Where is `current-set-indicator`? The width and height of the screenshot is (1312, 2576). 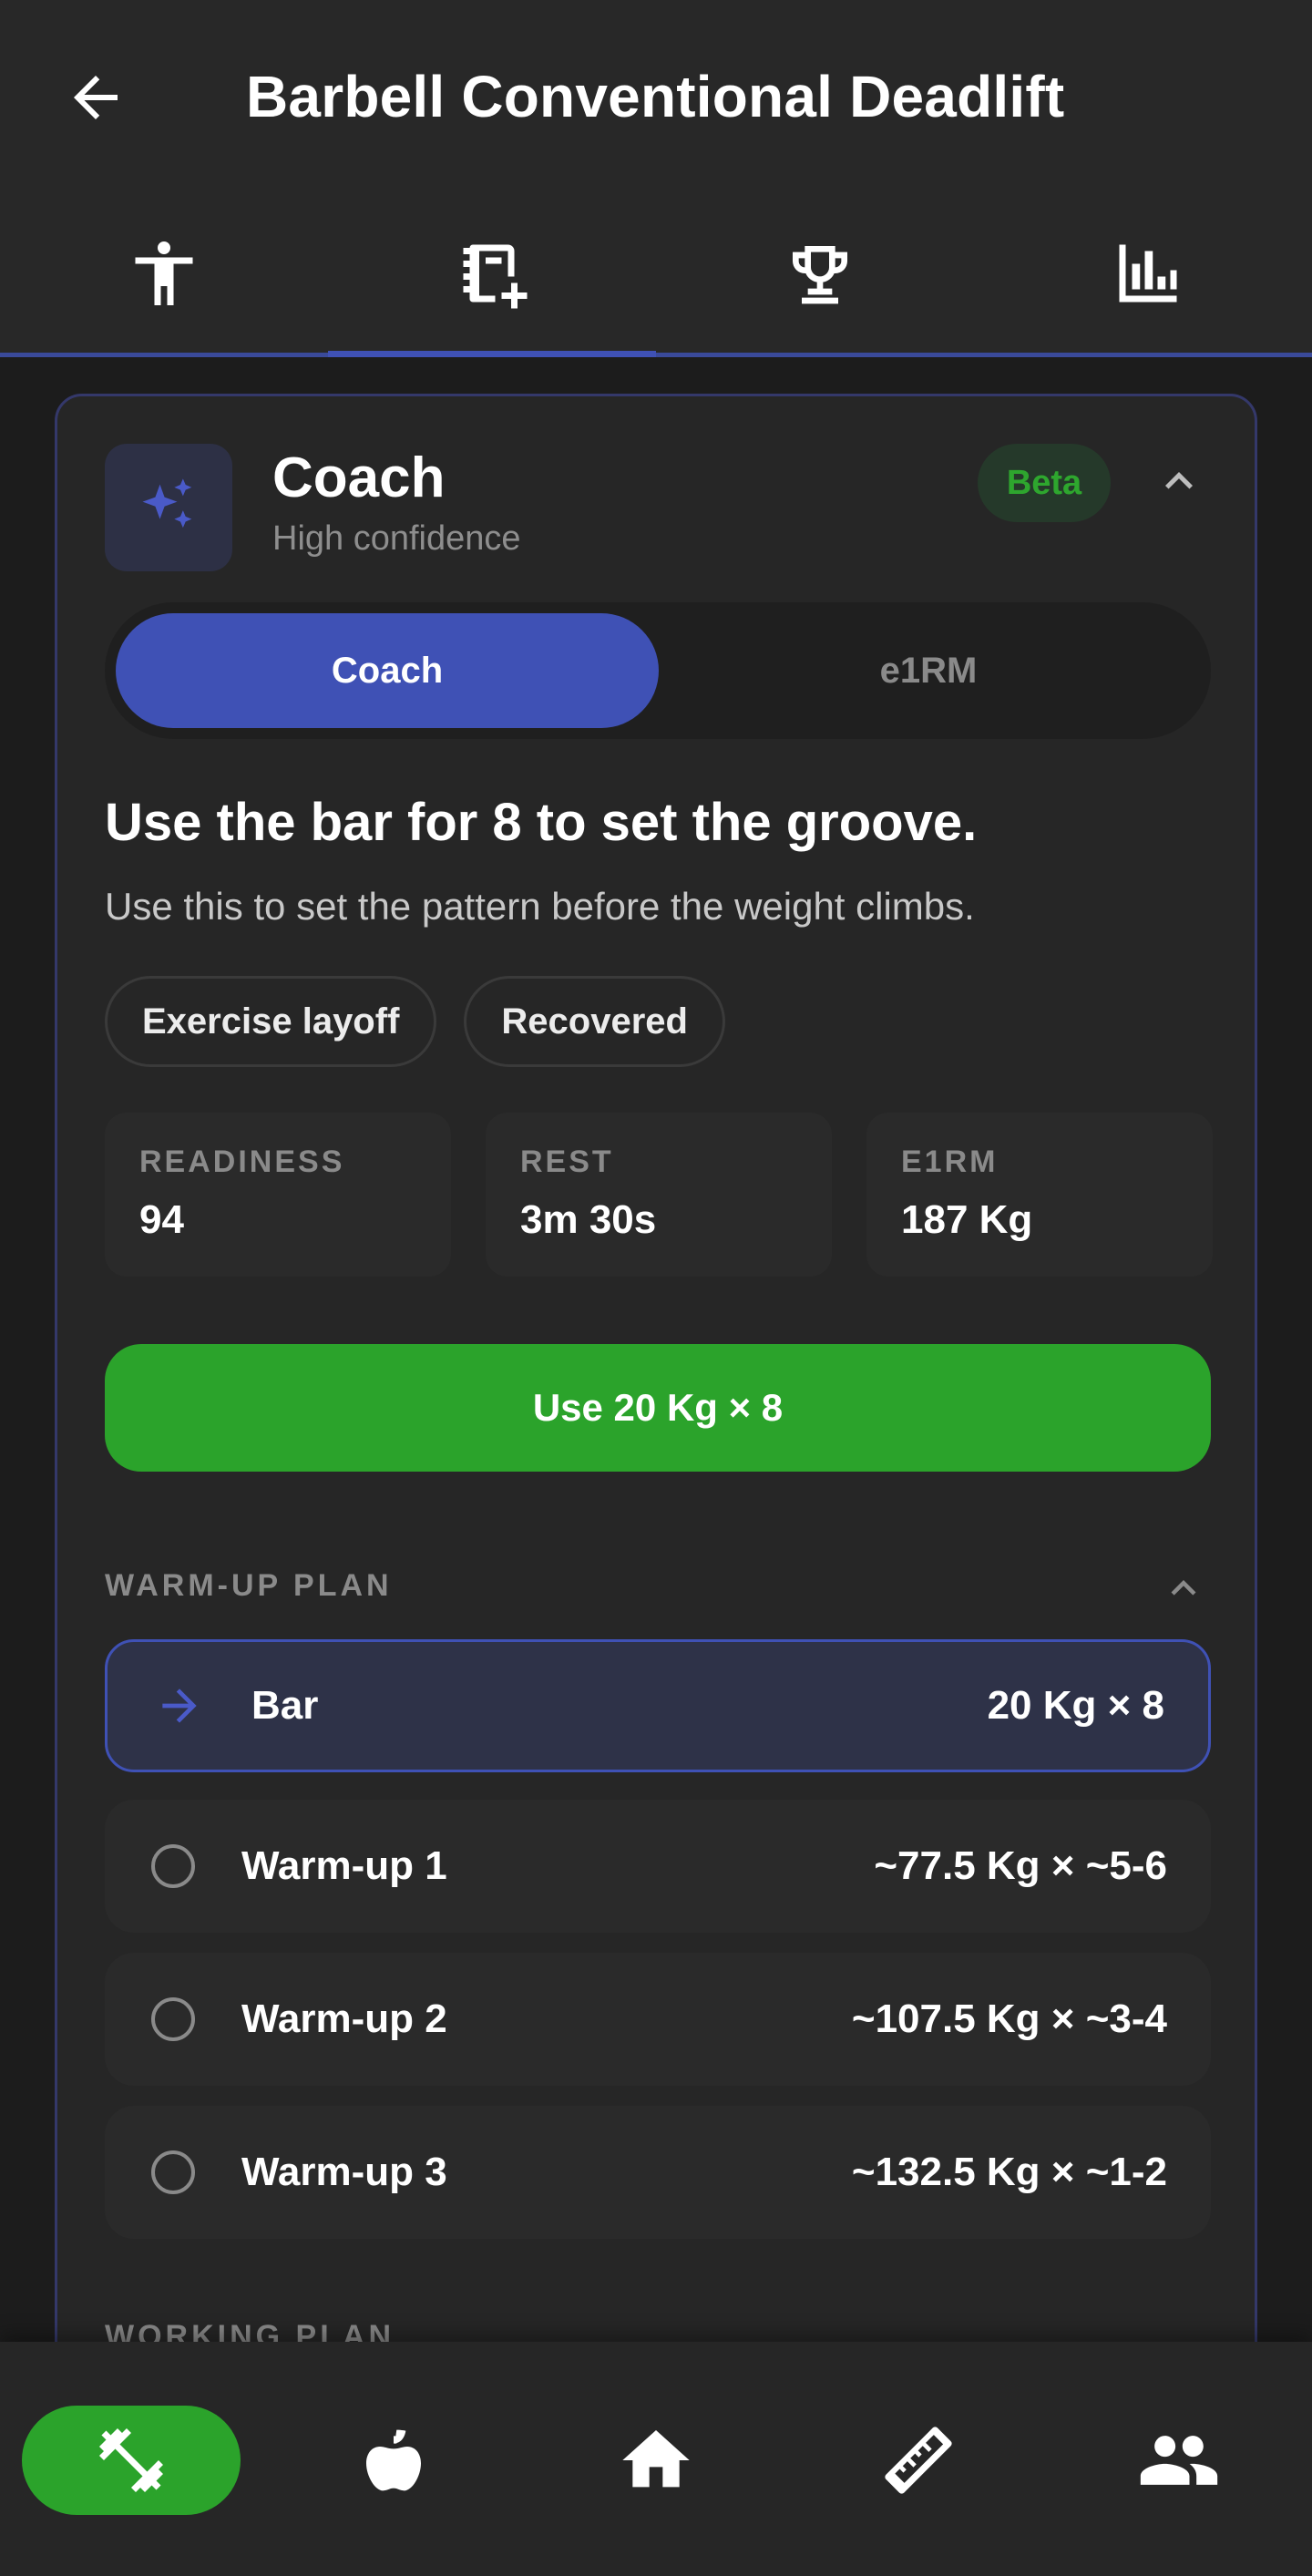 current-set-indicator is located at coordinates (179, 1706).